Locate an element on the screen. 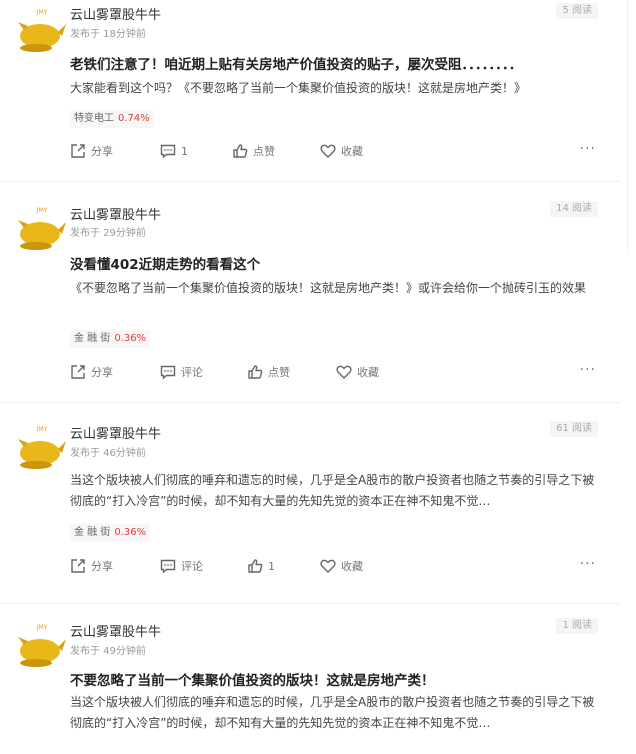  read-count-badge: 1 阅读 is located at coordinates (577, 626).